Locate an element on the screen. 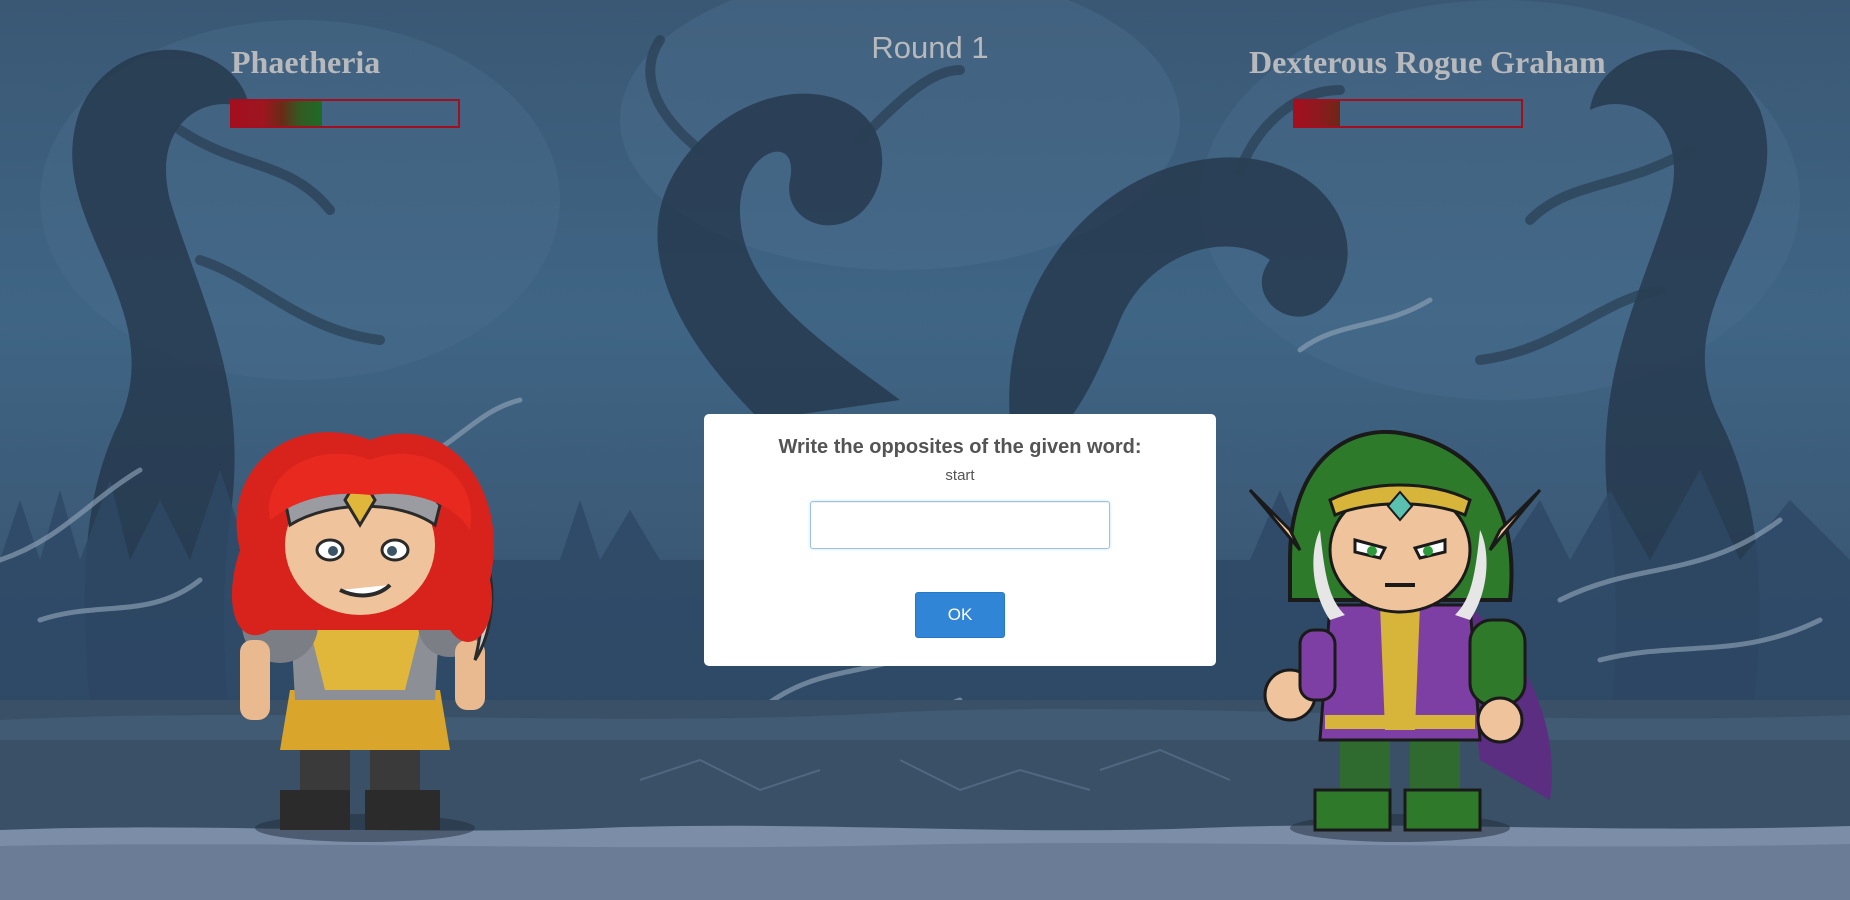 This screenshot has height=900, width=1850. ok-button: OK is located at coordinates (960, 615).